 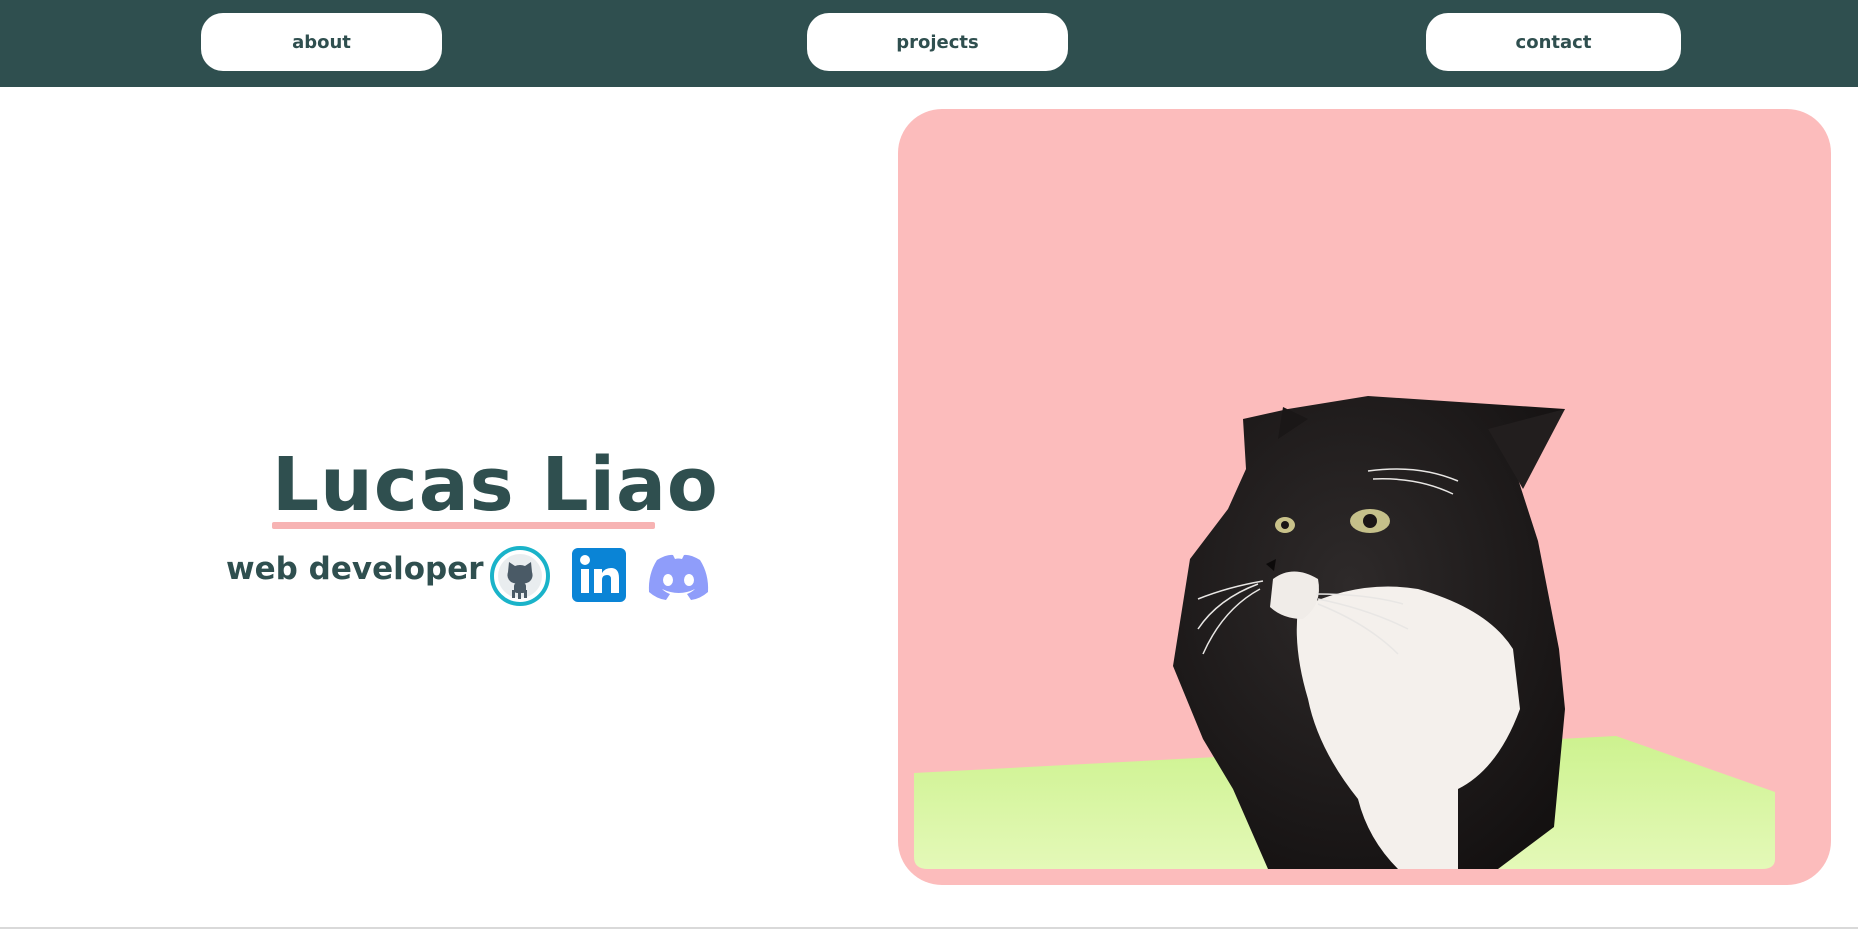 I want to click on hero-role: web developer, so click(x=355, y=569).